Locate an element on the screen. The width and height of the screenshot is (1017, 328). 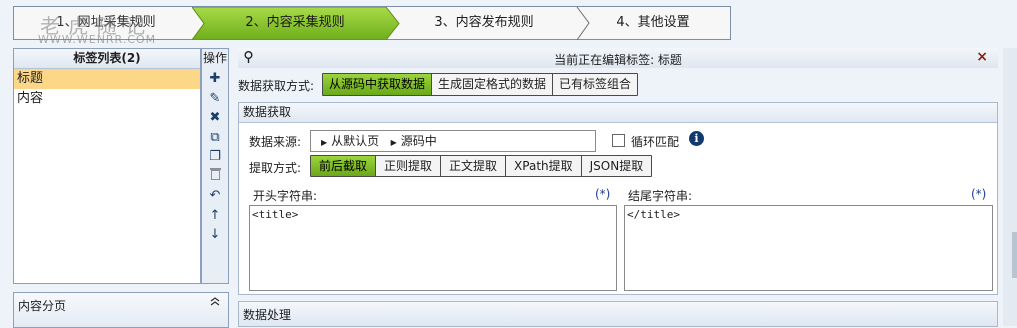
trash-icon is located at coordinates (215, 177).